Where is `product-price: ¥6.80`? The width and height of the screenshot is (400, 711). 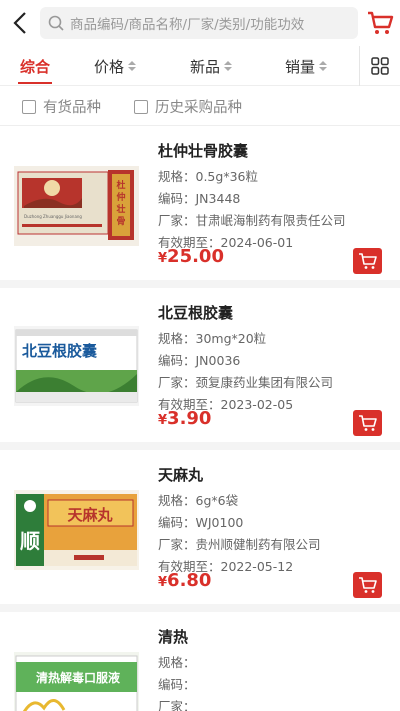
product-price: ¥6.80 is located at coordinates (184, 580).